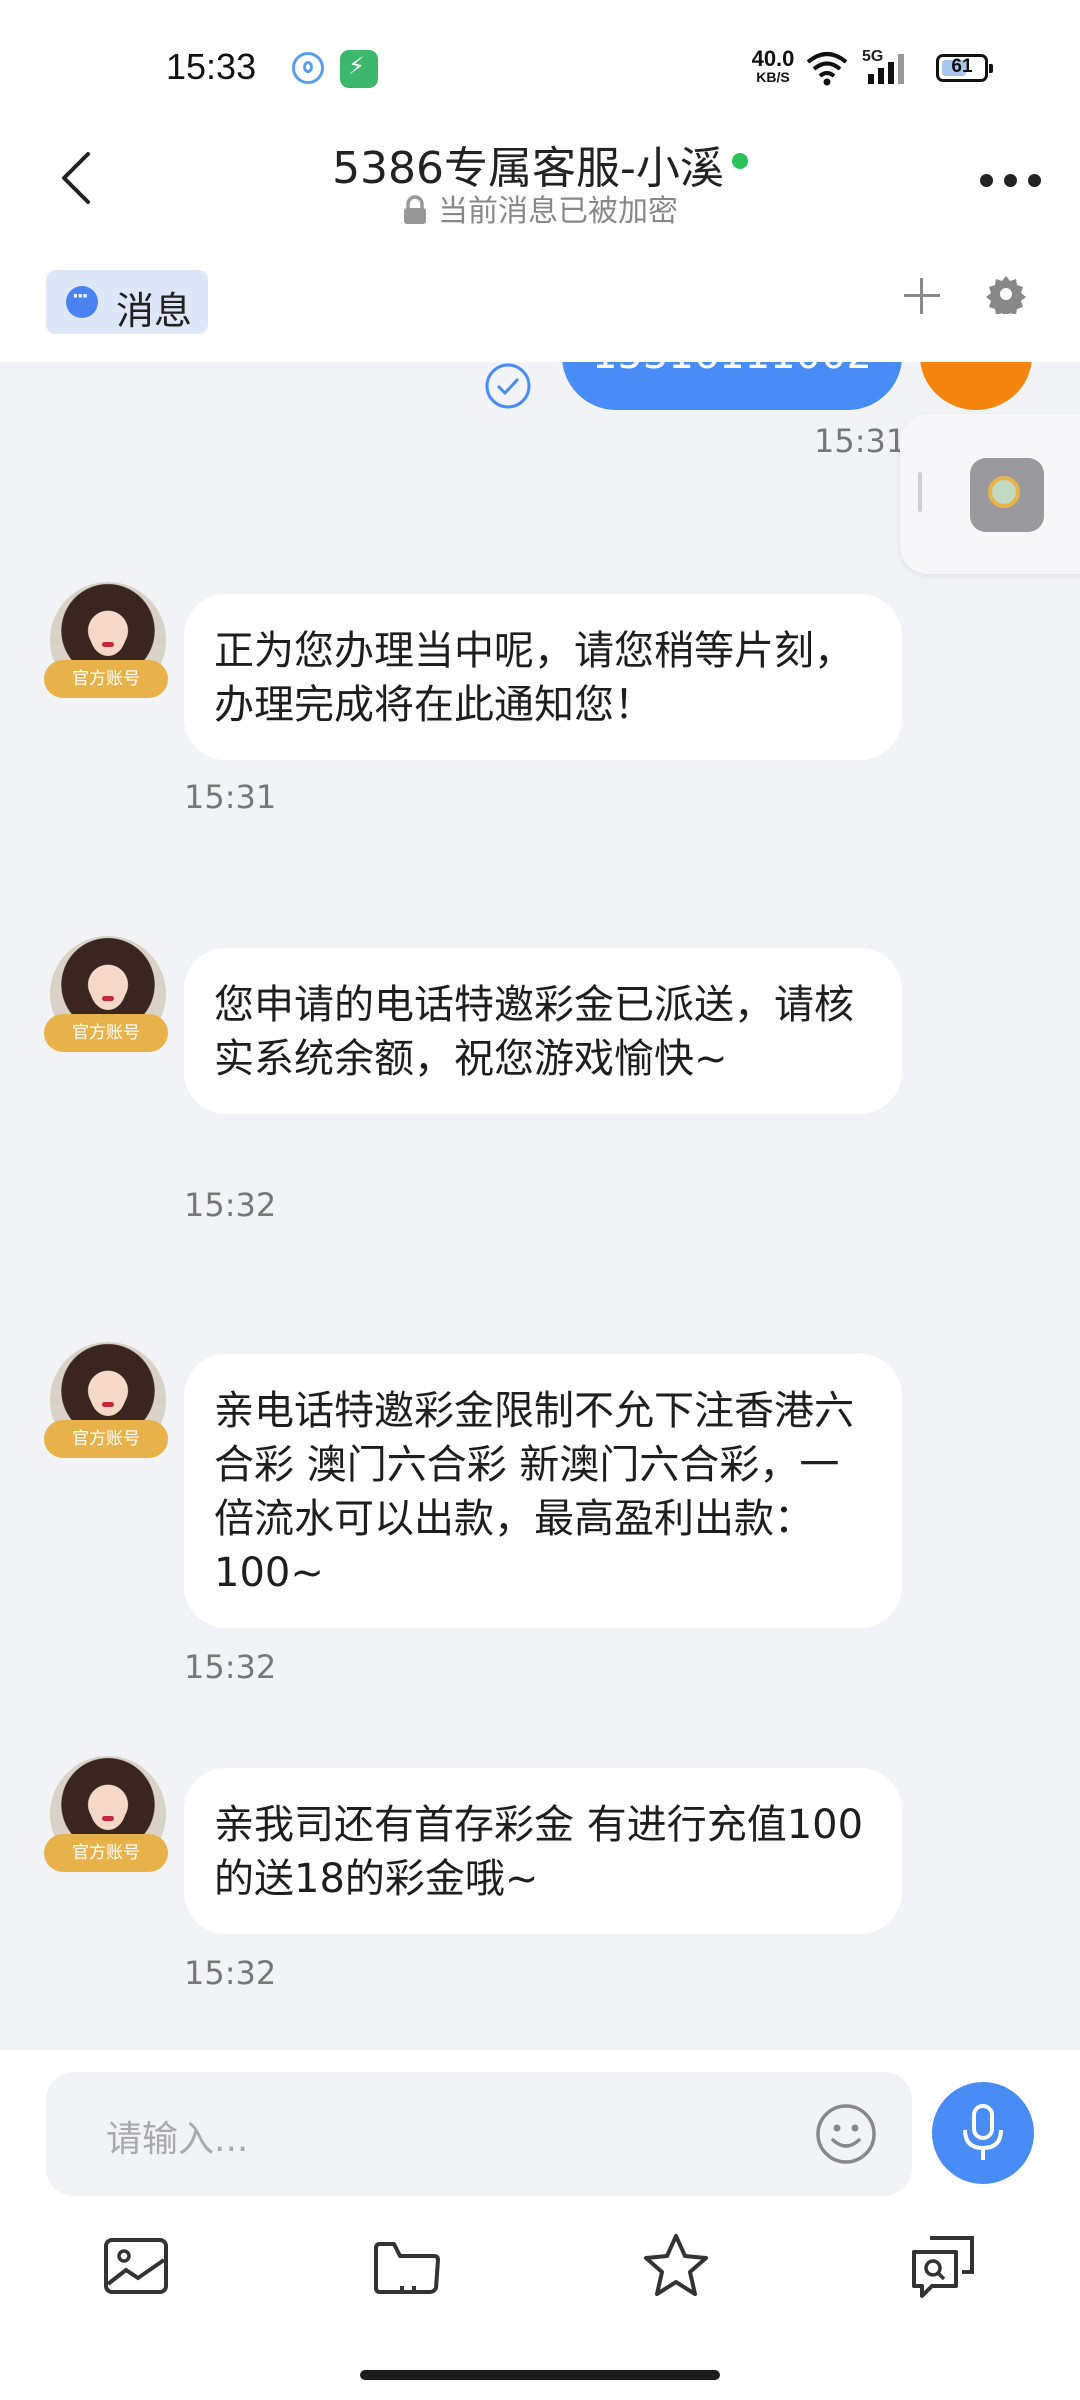 The height and width of the screenshot is (2400, 1080). Describe the element at coordinates (406, 2266) in the screenshot. I see `folder-icon` at that location.